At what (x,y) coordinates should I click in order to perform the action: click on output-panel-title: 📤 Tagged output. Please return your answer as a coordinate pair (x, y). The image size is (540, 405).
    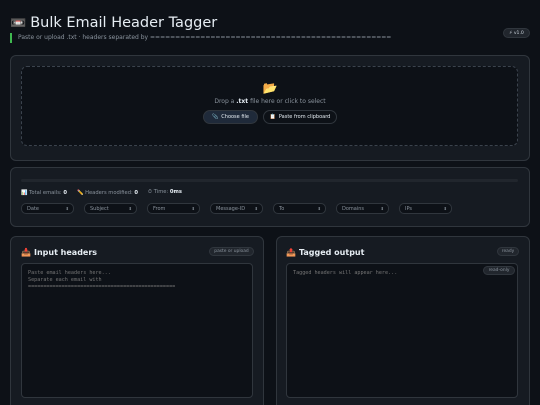
    Looking at the image, I should click on (325, 252).